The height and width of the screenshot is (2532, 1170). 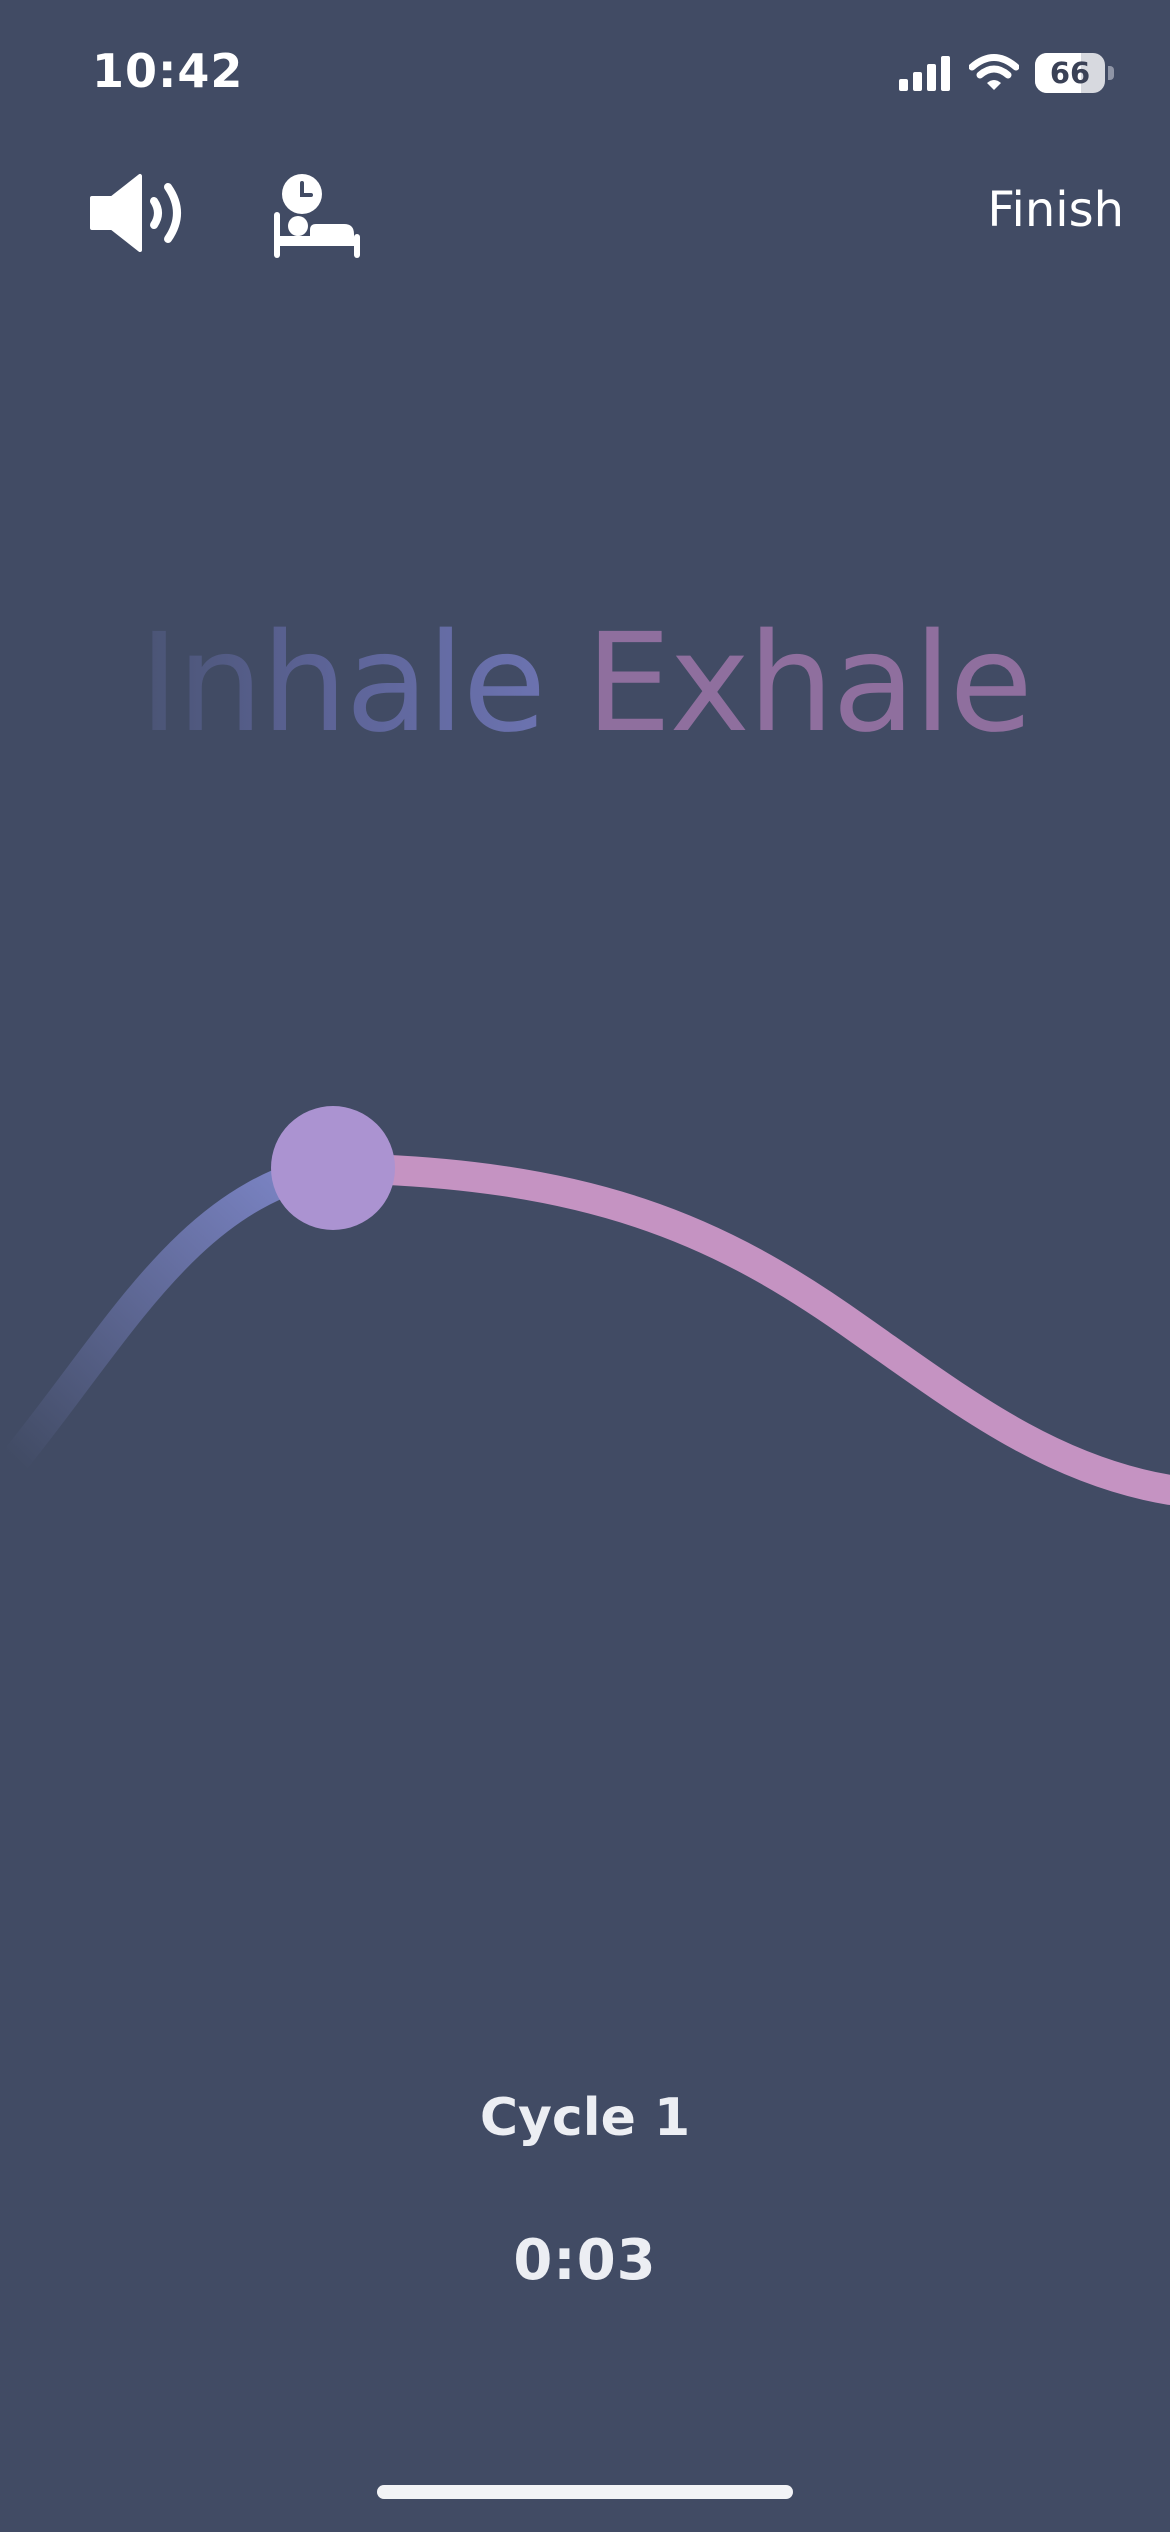 I want to click on exhale-label: Exhale, so click(x=809, y=684).